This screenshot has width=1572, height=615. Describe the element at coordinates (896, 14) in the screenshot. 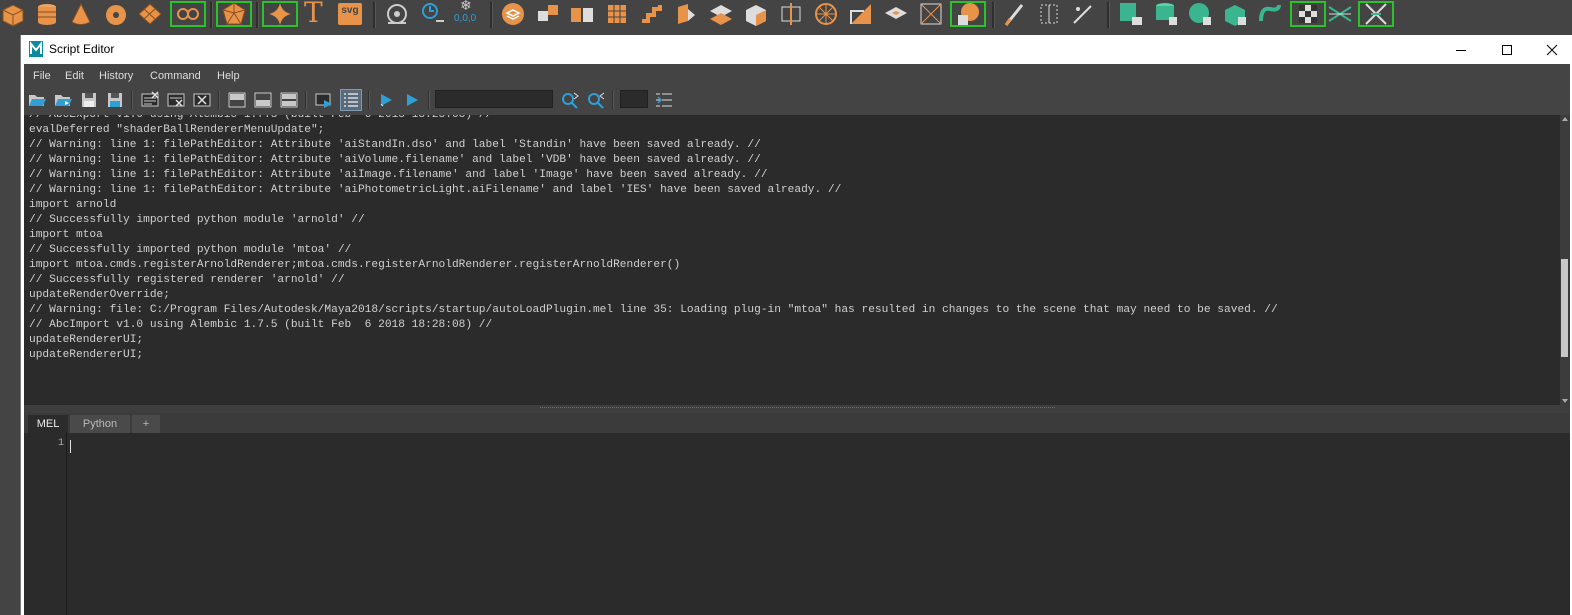

I see `merge-icon` at that location.